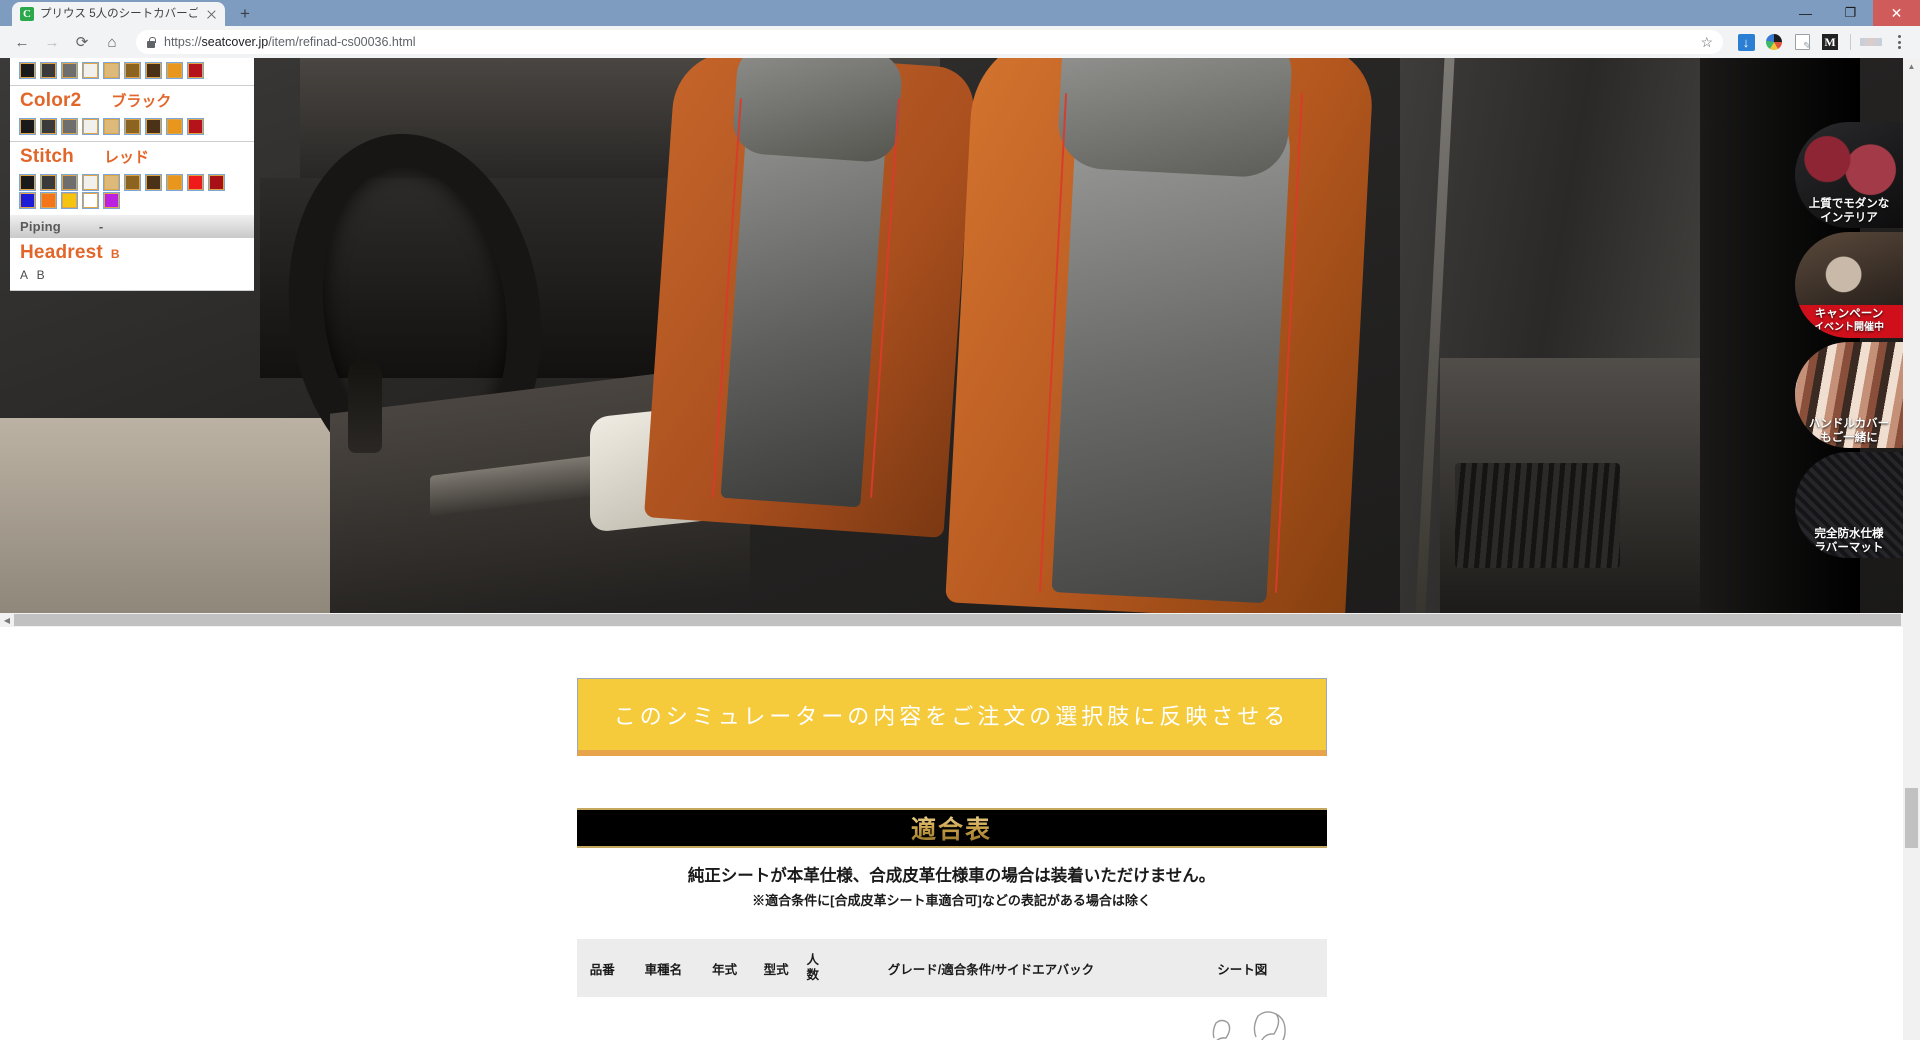 The height and width of the screenshot is (1040, 1920). I want to click on page-vertical-scrollbar: ▲, so click(1911, 549).